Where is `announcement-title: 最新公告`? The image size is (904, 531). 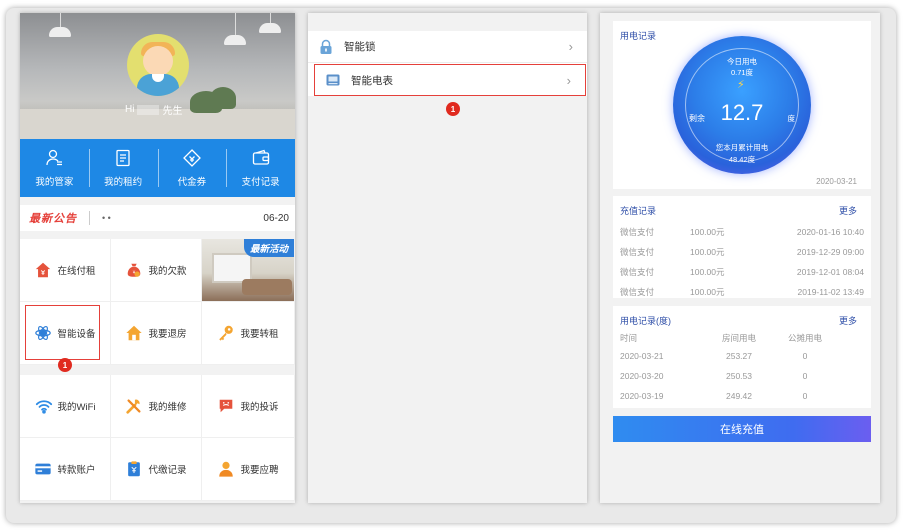 announcement-title: 最新公告 is located at coordinates (53, 219).